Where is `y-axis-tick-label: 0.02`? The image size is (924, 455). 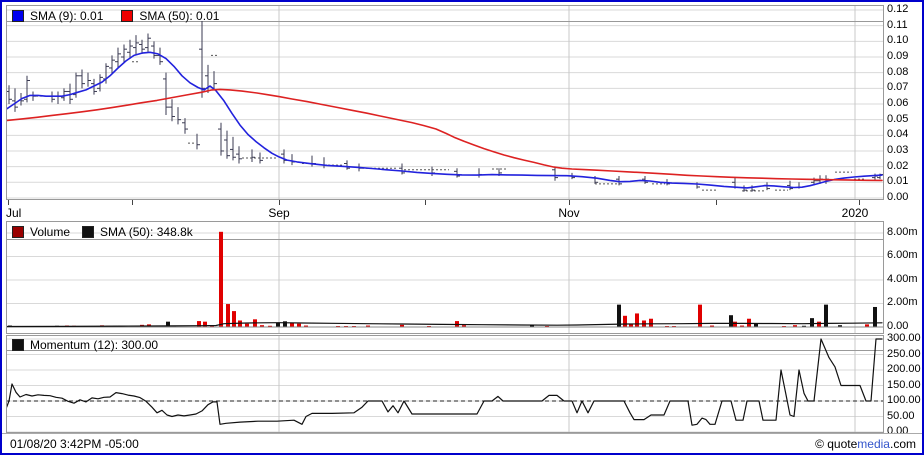 y-axis-tick-label: 0.02 is located at coordinates (898, 165).